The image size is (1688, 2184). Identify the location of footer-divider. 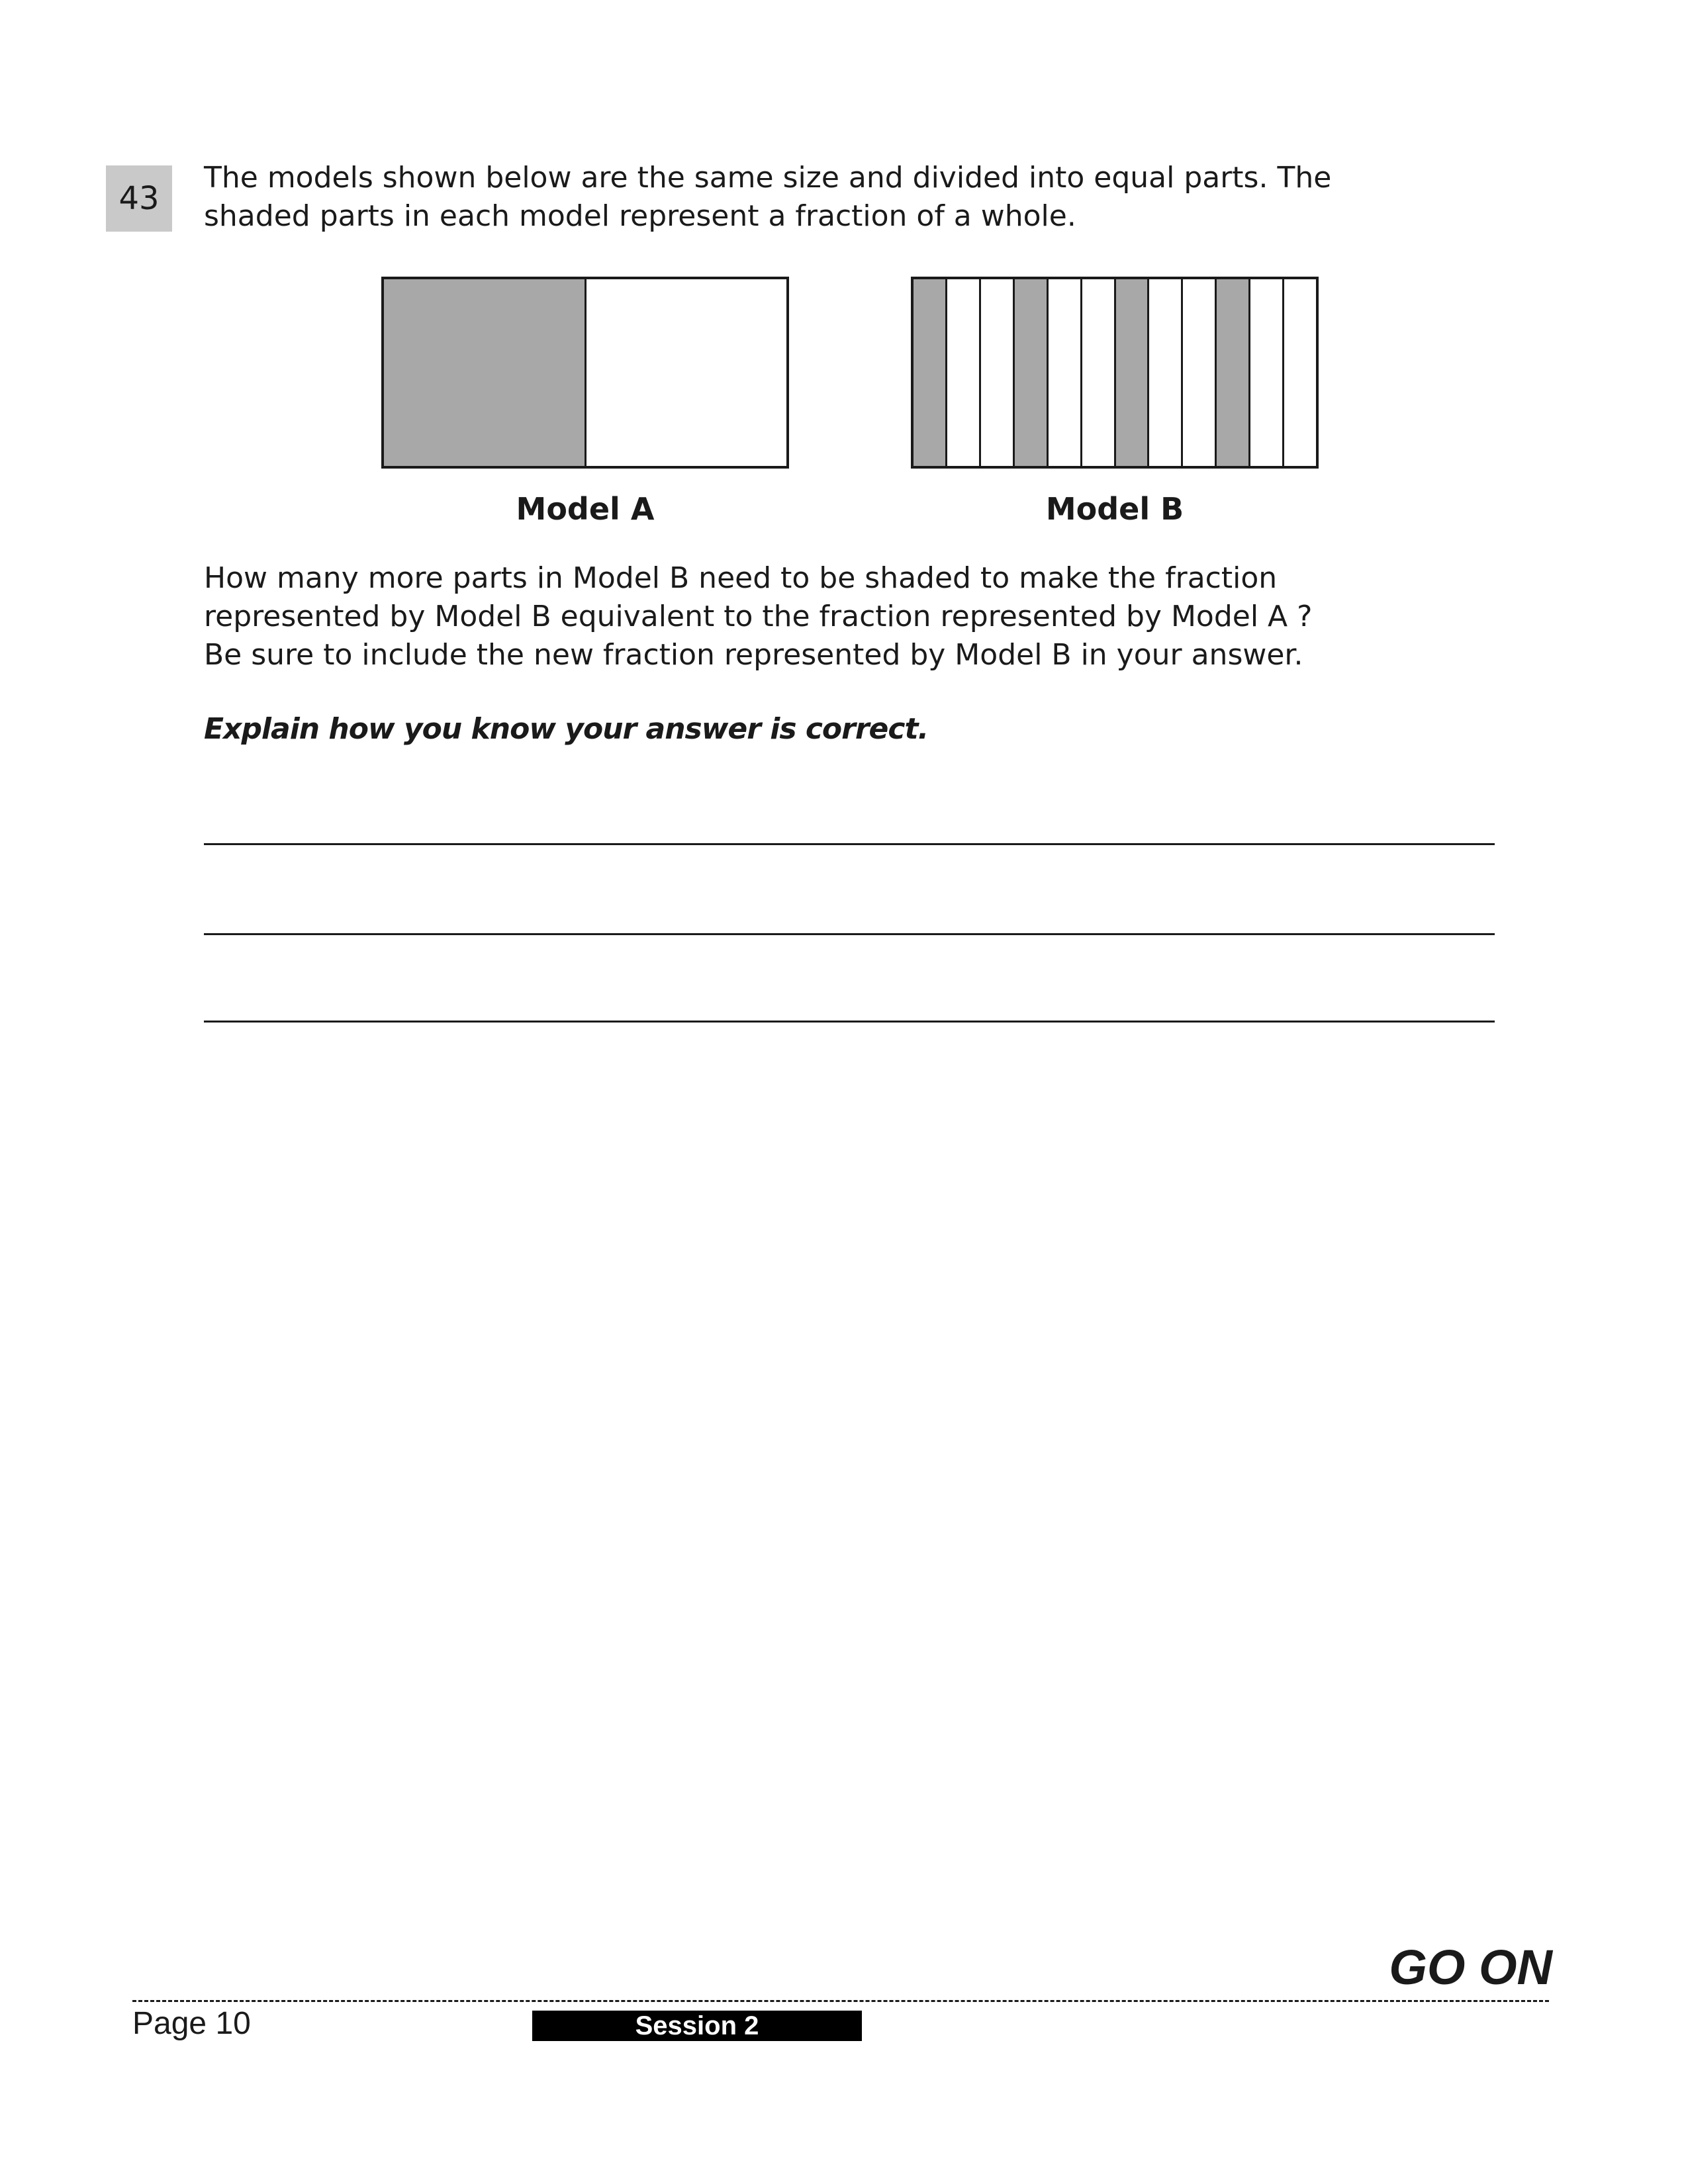
(840, 2001).